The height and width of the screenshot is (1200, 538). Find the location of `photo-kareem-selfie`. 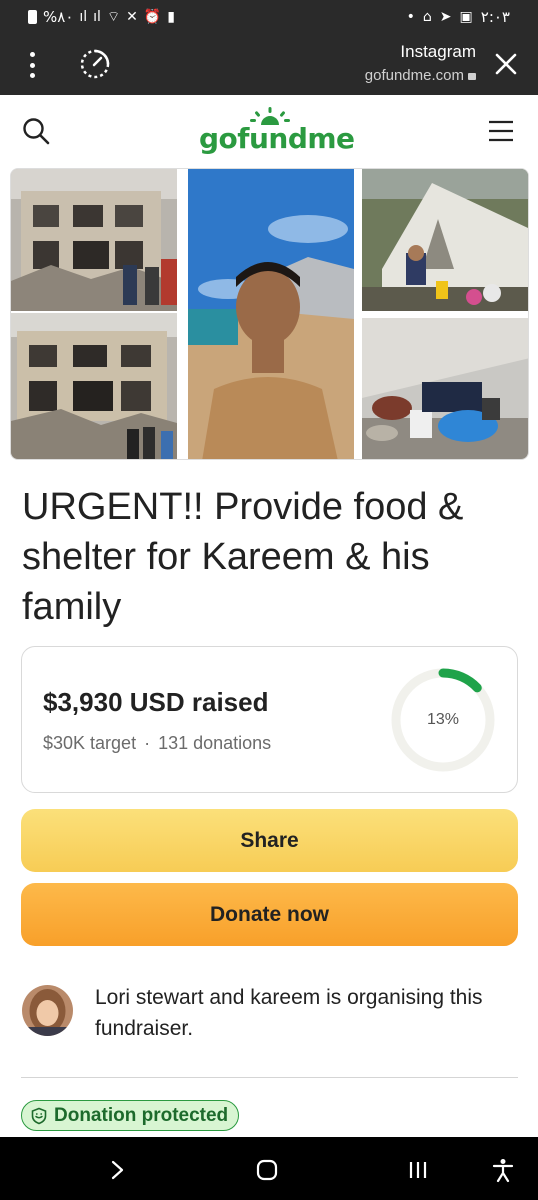

photo-kareem-selfie is located at coordinates (271, 314).